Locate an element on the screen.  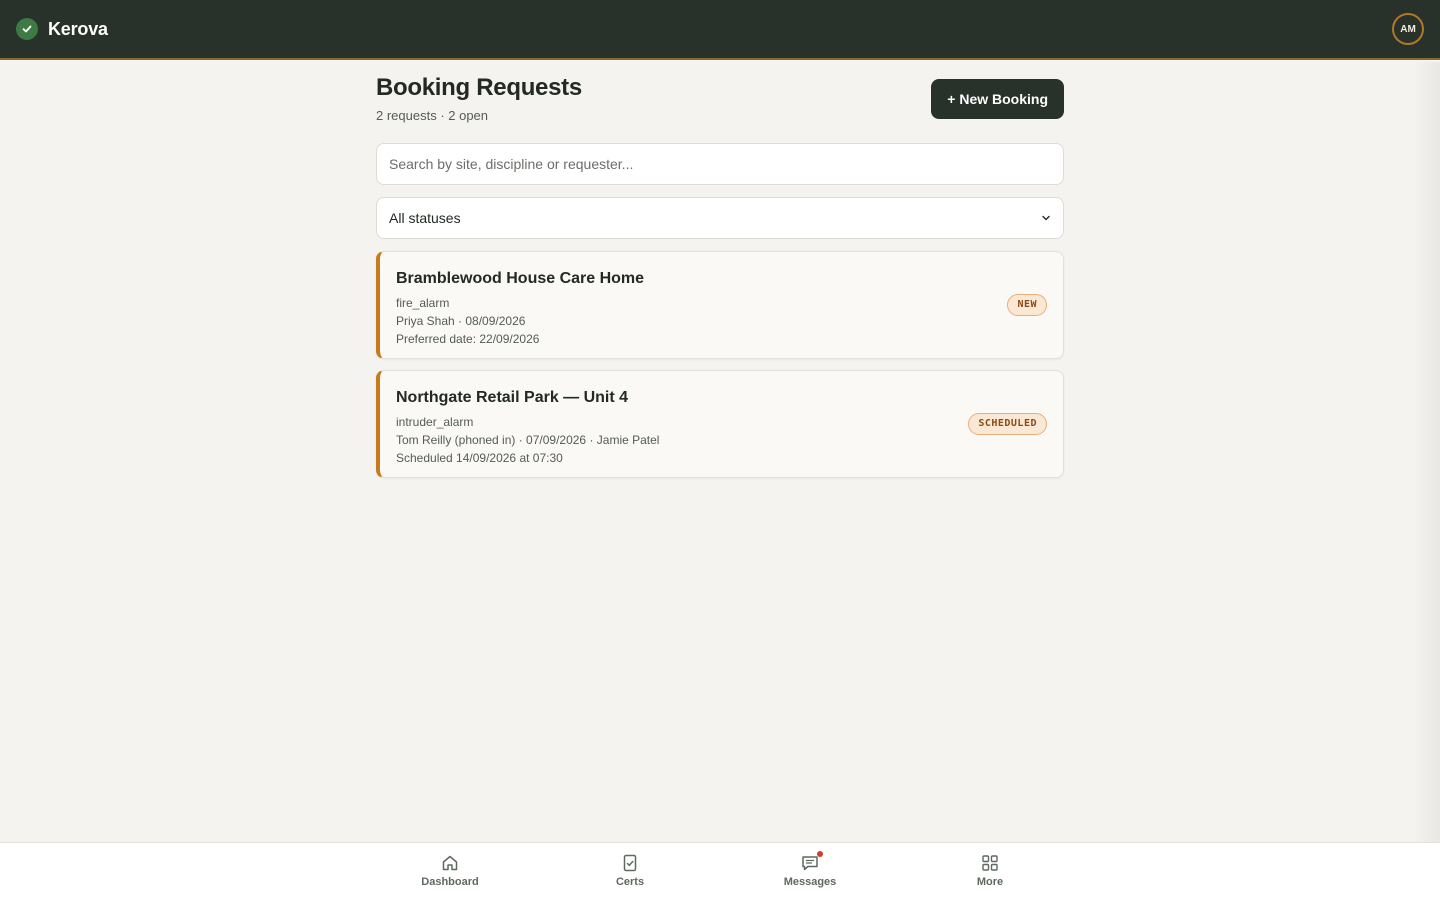
booking-requester: Priya Shah · 08/09/2026 is located at coordinates (461, 321).